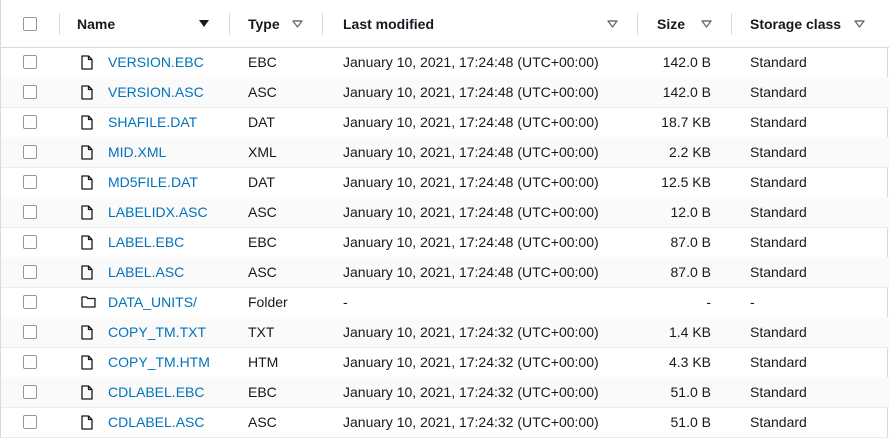 The image size is (890, 440). What do you see at coordinates (146, 272) in the screenshot?
I see `object-name-link: LABEL.ASC` at bounding box center [146, 272].